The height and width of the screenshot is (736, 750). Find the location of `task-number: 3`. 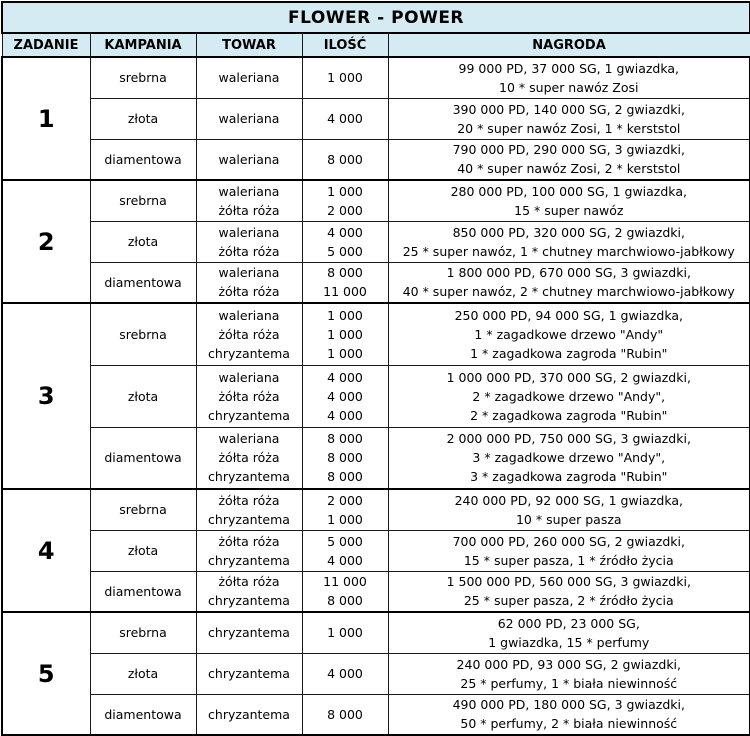

task-number: 3 is located at coordinates (46, 396).